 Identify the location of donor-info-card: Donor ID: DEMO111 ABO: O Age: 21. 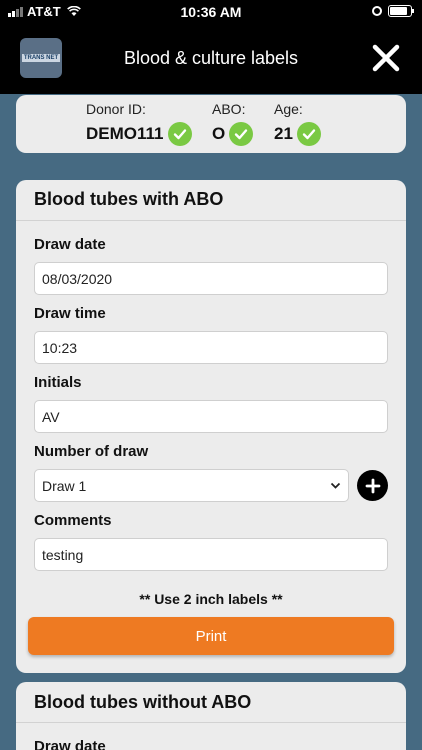
(211, 124).